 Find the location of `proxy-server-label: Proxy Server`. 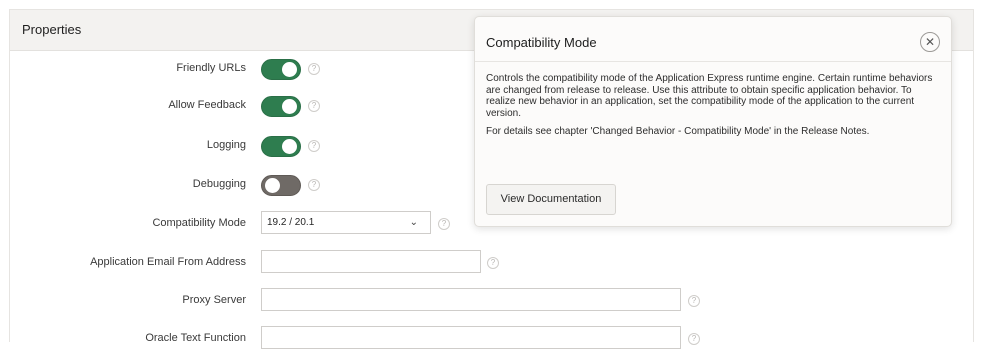

proxy-server-label: Proxy Server is located at coordinates (214, 300).